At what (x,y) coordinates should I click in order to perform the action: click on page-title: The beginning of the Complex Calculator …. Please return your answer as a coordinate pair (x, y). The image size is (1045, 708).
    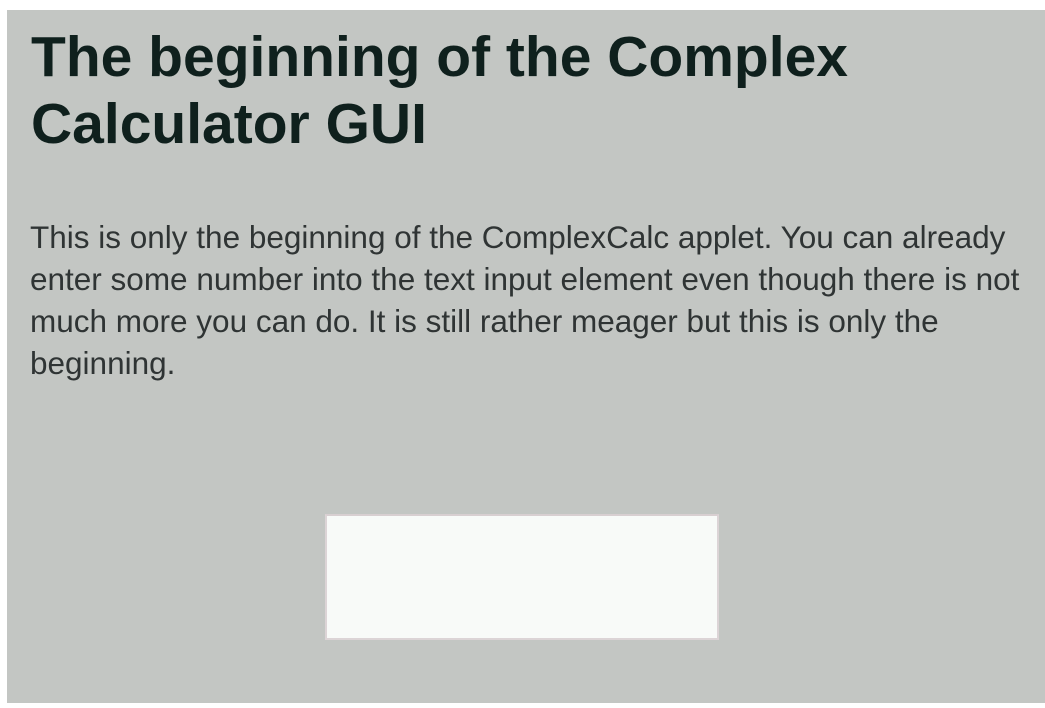
    Looking at the image, I should click on (439, 90).